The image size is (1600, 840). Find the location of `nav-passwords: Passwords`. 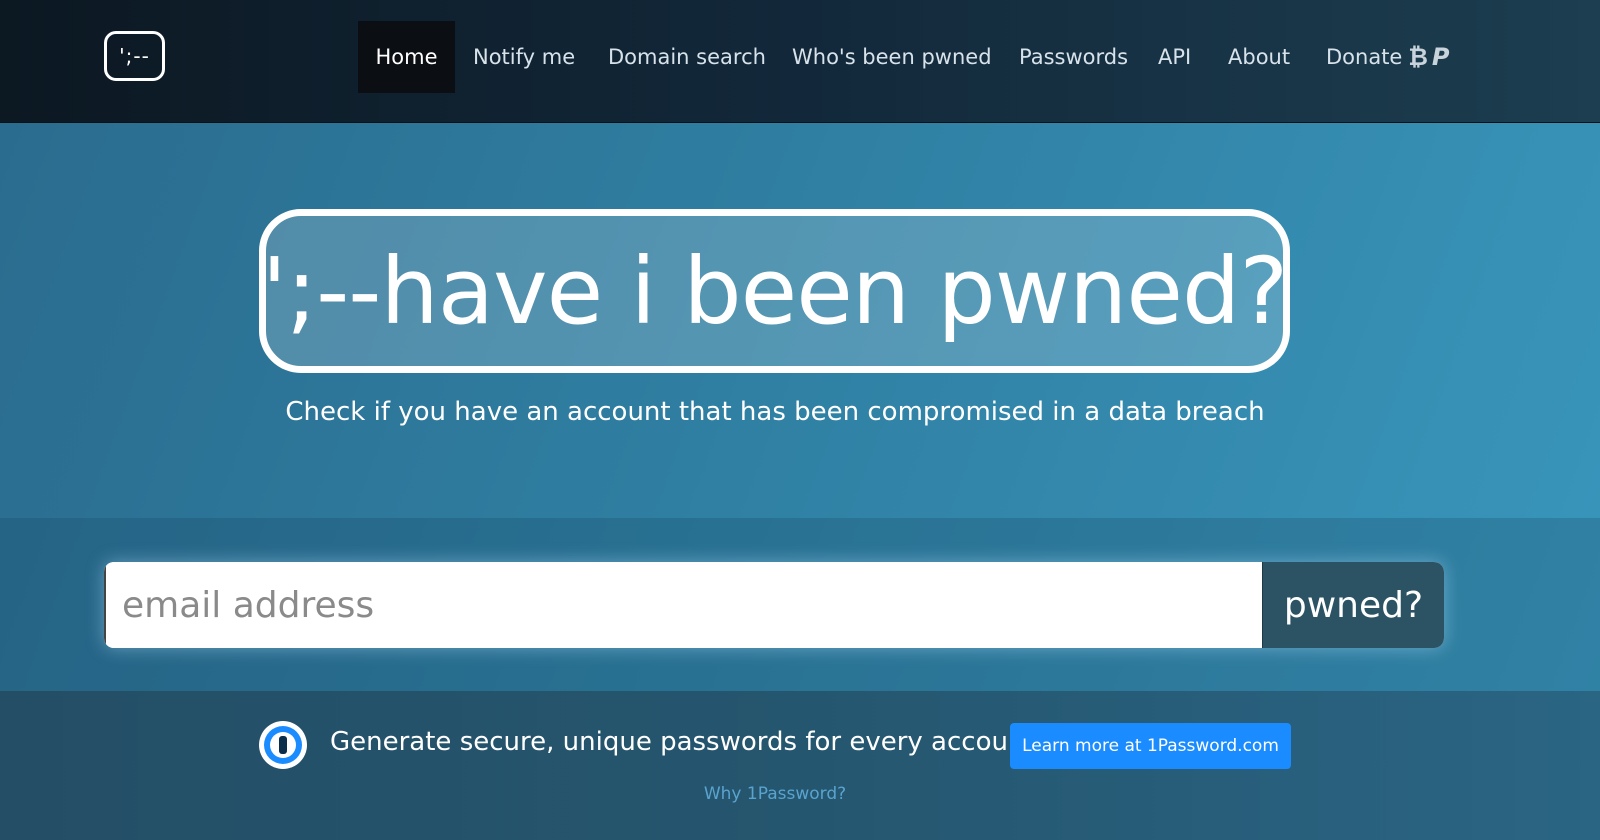

nav-passwords: Passwords is located at coordinates (1073, 57).